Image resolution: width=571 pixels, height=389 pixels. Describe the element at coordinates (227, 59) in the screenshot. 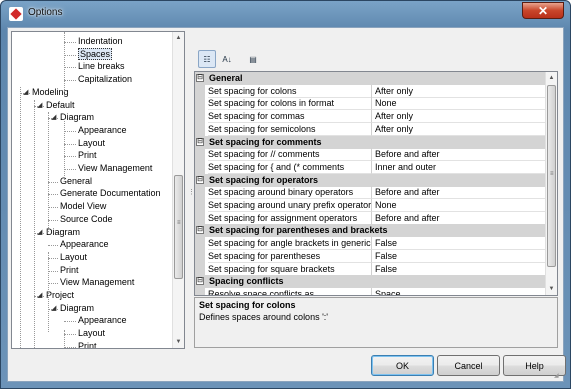

I see `sort-alphabetical-button: A↓` at that location.